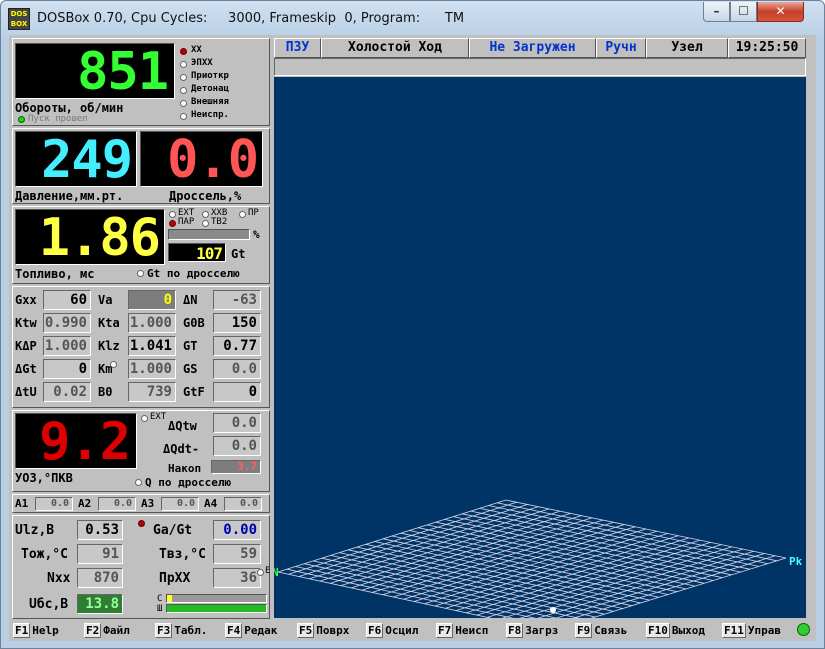  What do you see at coordinates (621, 48) in the screenshot?
I see `status-manual: Ручн` at bounding box center [621, 48].